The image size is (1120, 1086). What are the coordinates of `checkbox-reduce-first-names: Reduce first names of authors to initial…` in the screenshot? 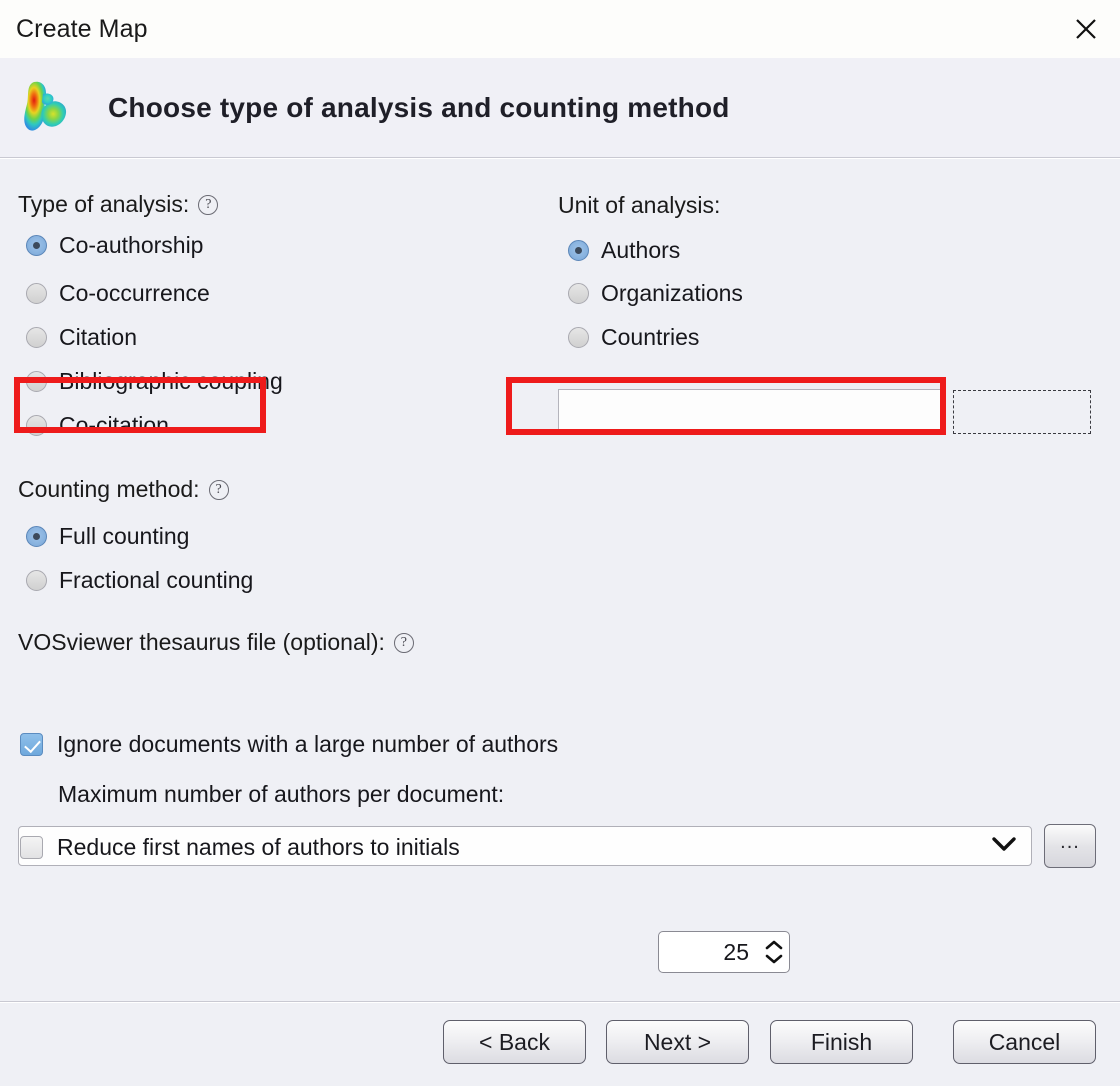 It's located at (240, 847).